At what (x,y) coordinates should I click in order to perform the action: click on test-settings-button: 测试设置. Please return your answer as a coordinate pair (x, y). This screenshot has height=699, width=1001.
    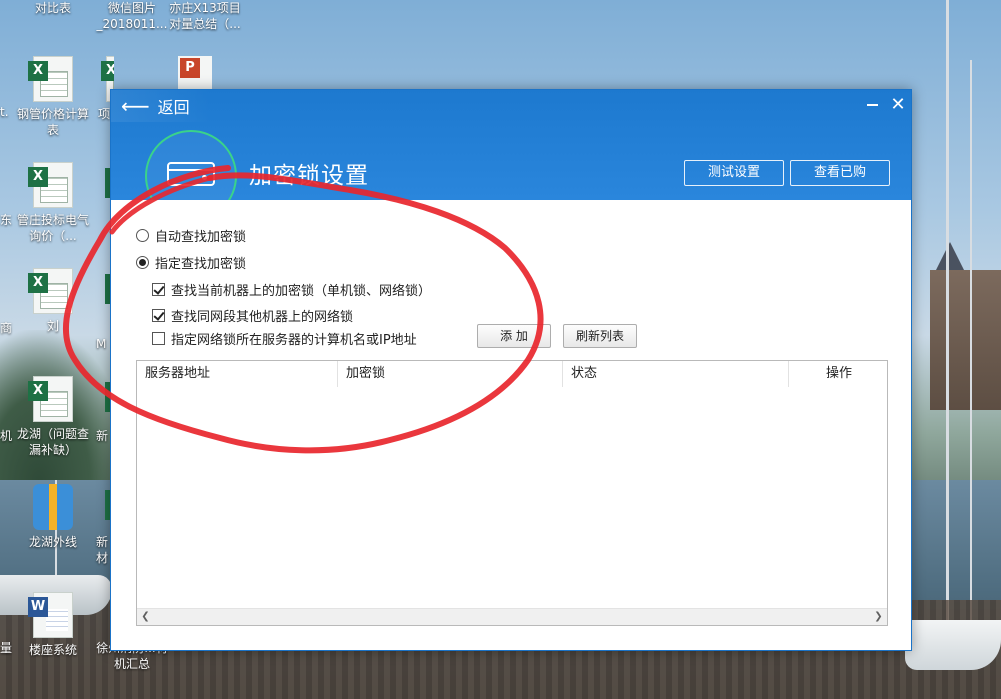
    Looking at the image, I should click on (734, 173).